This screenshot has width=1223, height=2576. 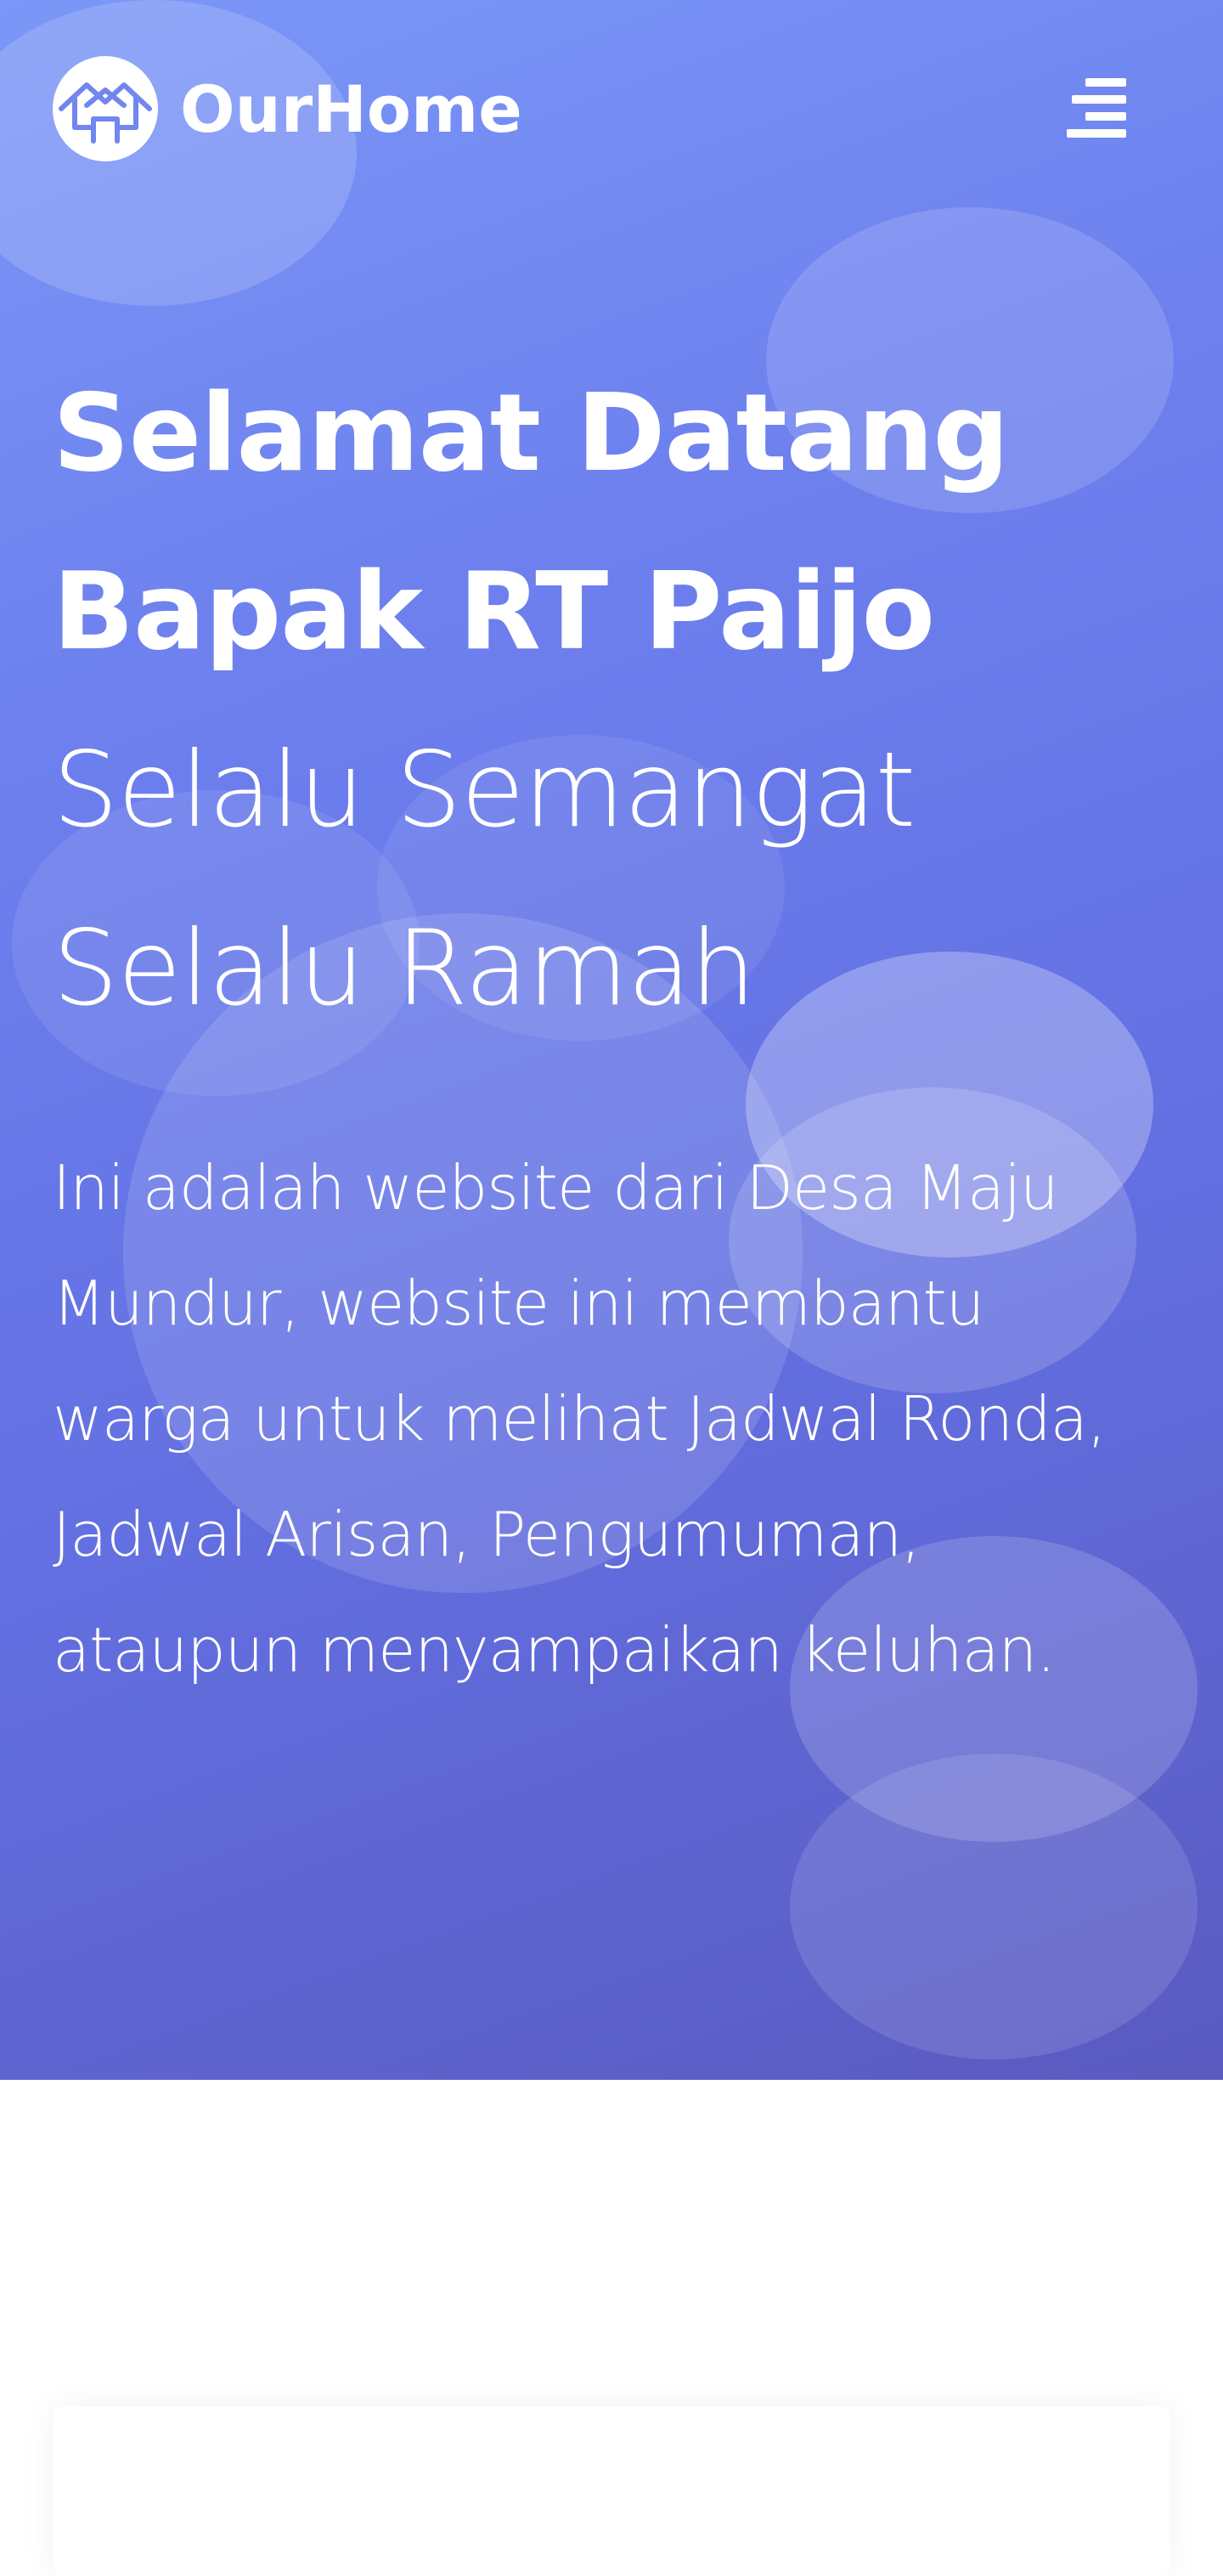 I want to click on headline-line-2: Bapak RT Paijo, so click(x=494, y=611).